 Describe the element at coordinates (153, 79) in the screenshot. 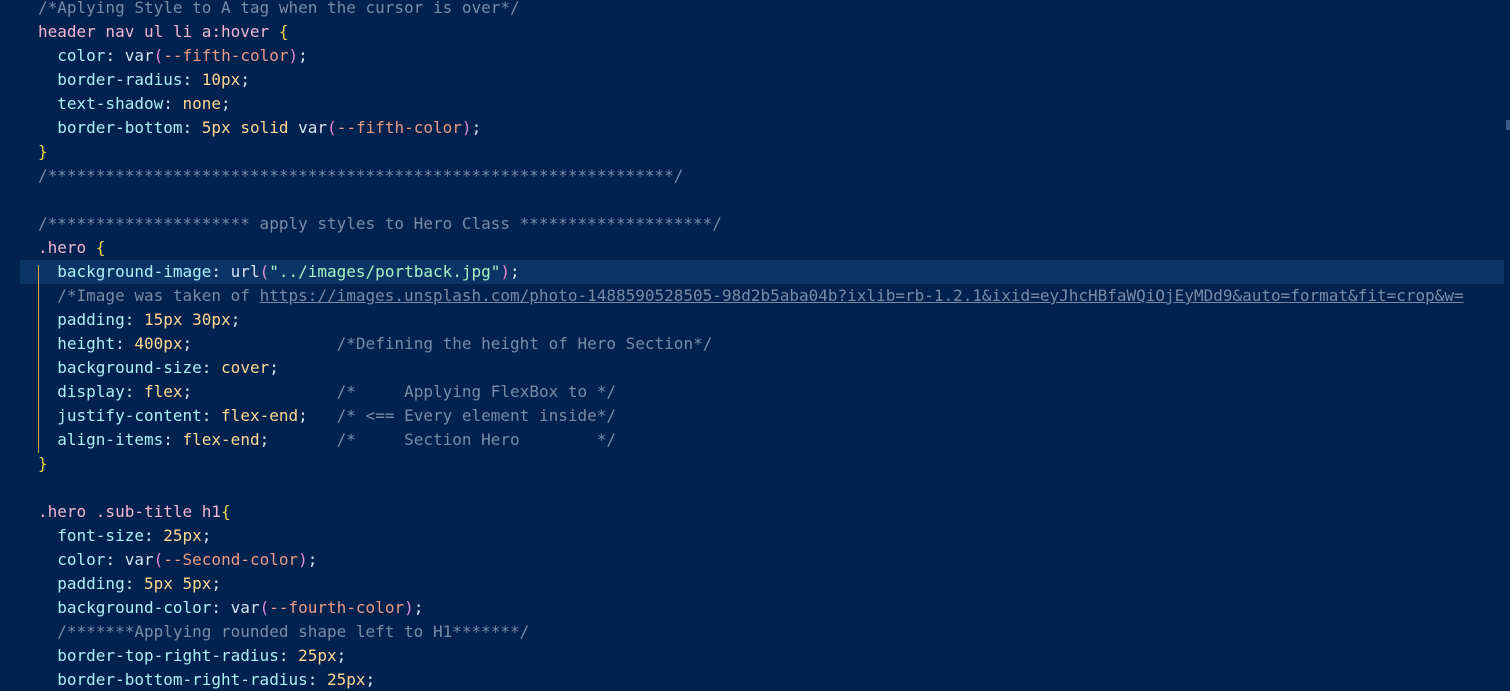

I see `code-line-text: border-radius: 10px;` at that location.